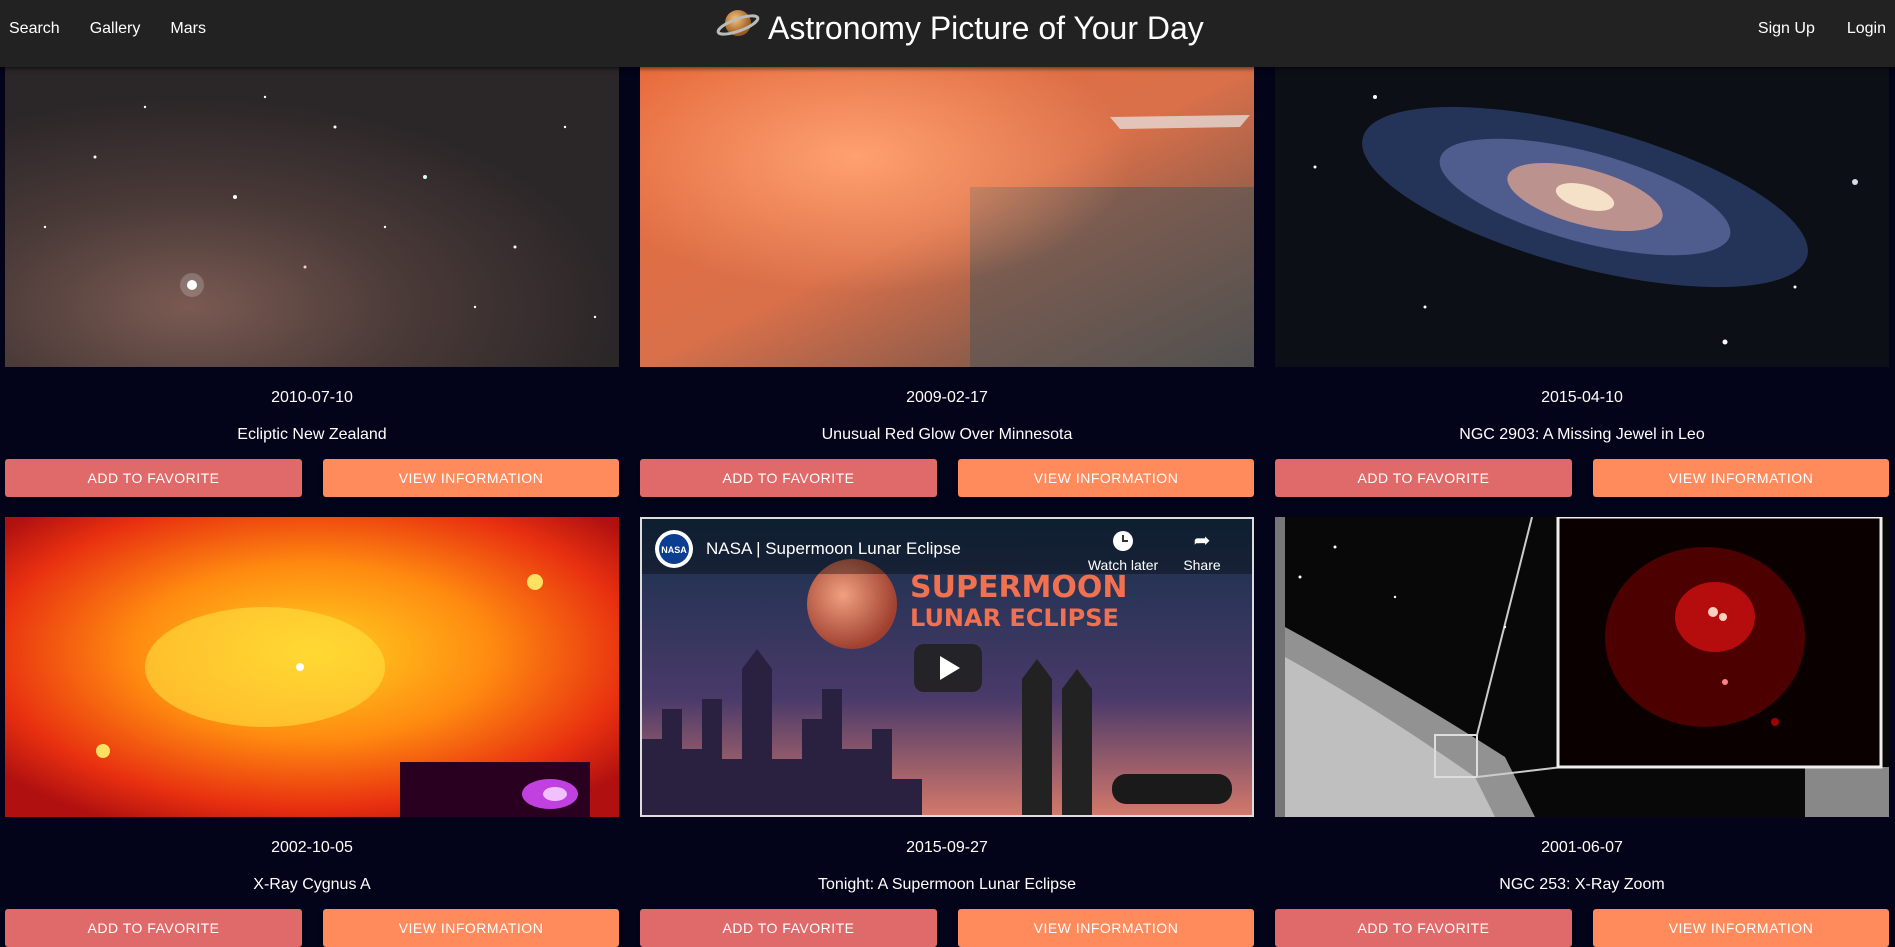  I want to click on share-button: ➦ Share, so click(1202, 552).